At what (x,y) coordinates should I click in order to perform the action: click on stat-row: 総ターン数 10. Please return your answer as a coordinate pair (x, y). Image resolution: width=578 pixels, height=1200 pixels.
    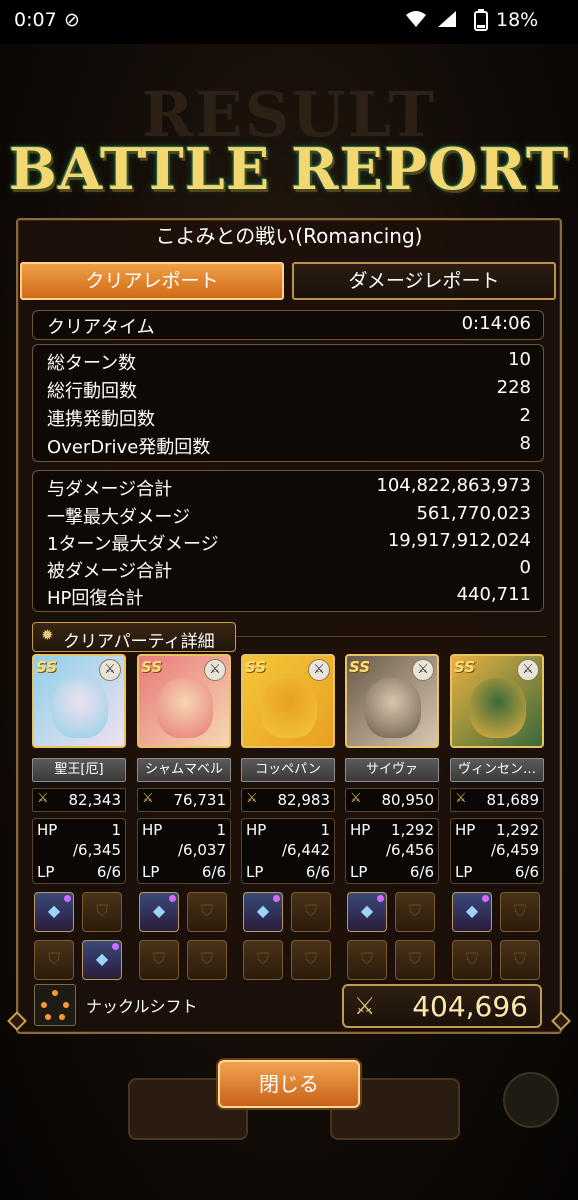
    Looking at the image, I should click on (289, 363).